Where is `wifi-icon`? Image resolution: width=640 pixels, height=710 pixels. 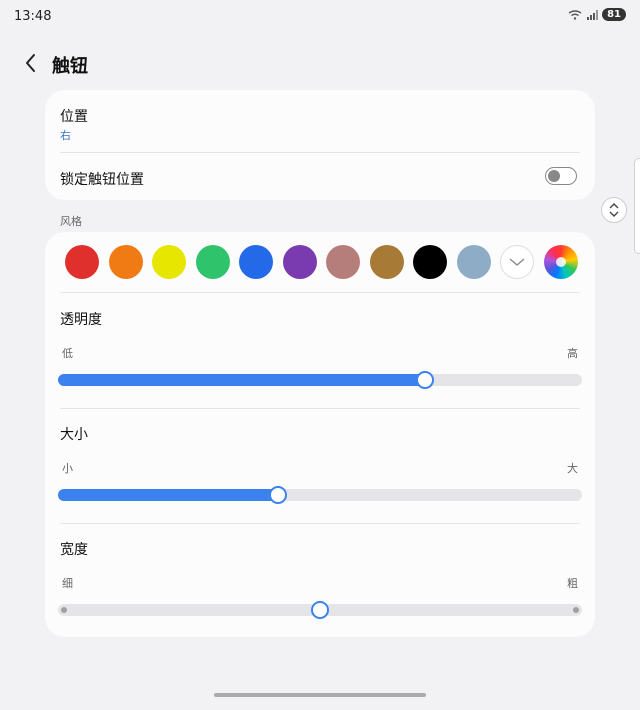
wifi-icon is located at coordinates (575, 14).